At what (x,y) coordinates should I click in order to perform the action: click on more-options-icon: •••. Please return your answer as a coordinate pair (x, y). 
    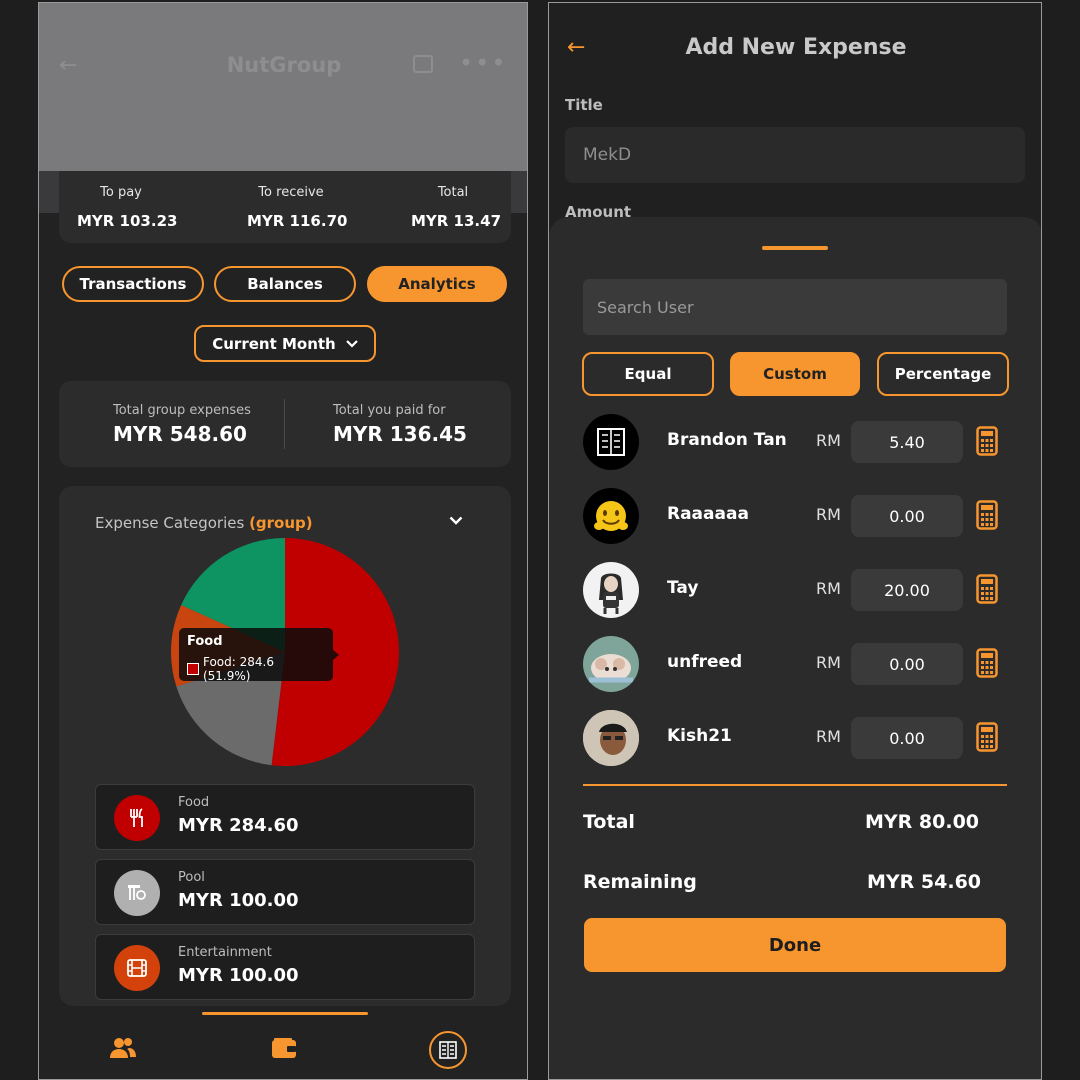
    Looking at the image, I should click on (483, 63).